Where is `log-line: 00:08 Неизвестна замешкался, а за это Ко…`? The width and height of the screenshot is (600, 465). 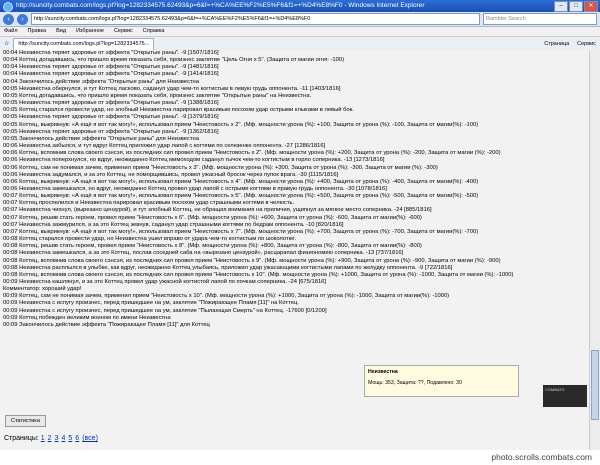 log-line: 00:08 Неизвестна замешкался, а за это Ко… is located at coordinates (203, 253).